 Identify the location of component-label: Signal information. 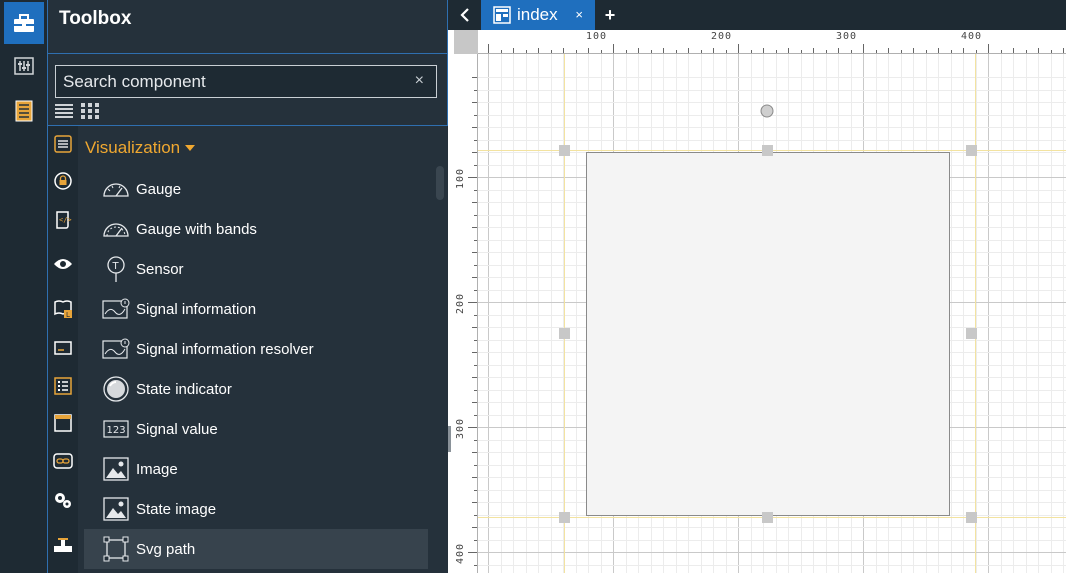
(196, 309).